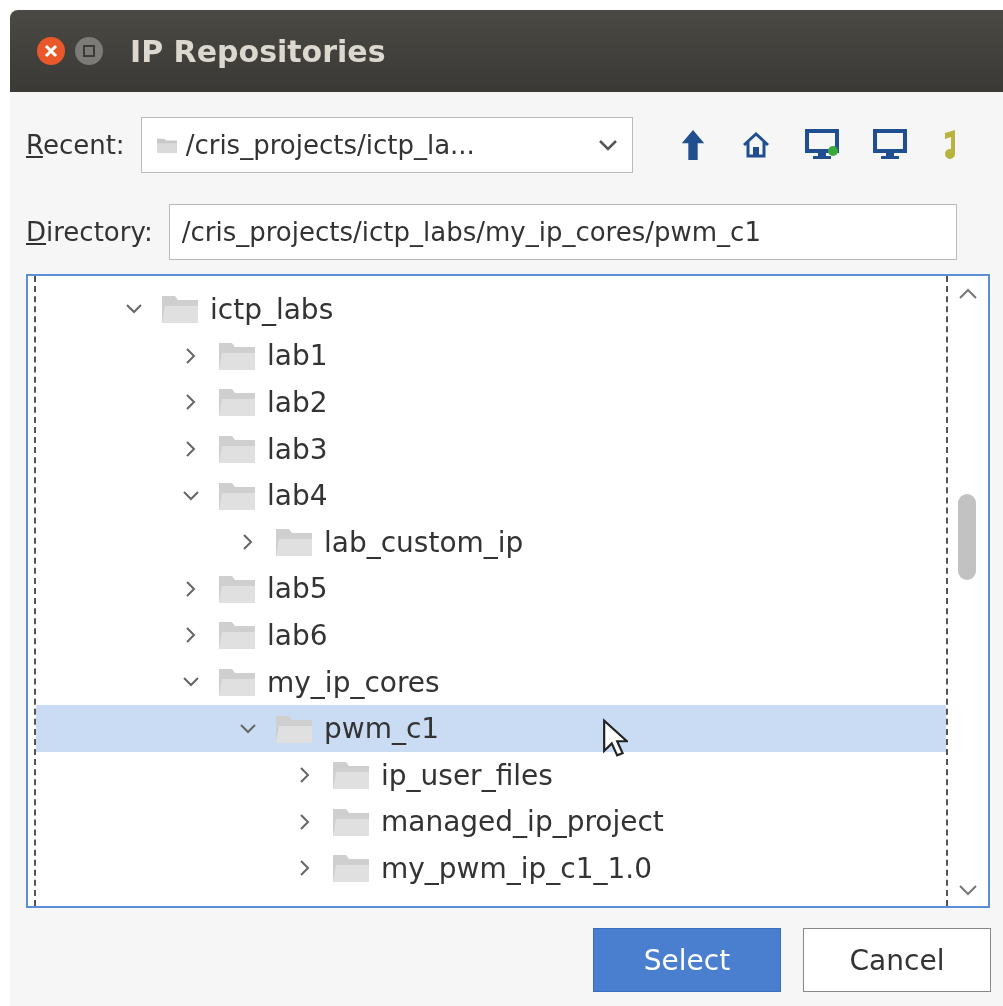  What do you see at coordinates (491, 542) in the screenshot?
I see `tree-item: lab_custom_ip` at bounding box center [491, 542].